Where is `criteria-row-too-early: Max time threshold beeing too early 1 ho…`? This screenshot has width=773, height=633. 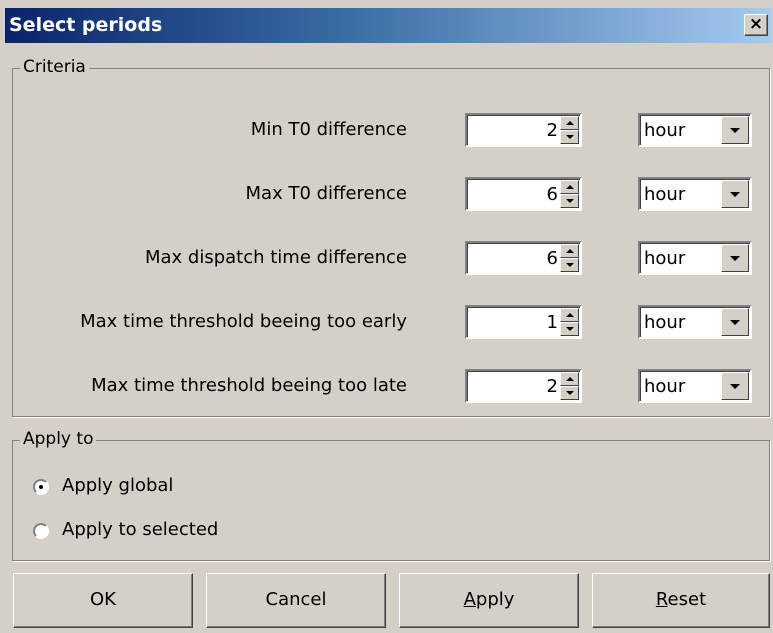 criteria-row-too-early: Max time threshold beeing too early 1 ho… is located at coordinates (391, 323).